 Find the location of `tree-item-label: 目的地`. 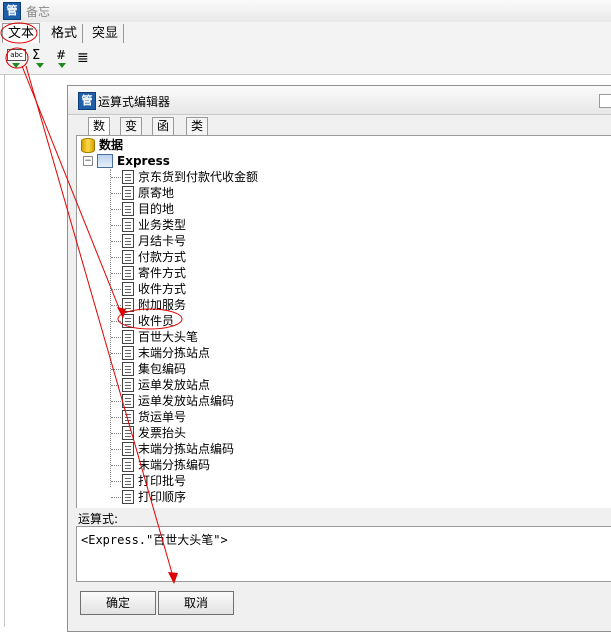

tree-item-label: 目的地 is located at coordinates (156, 209).